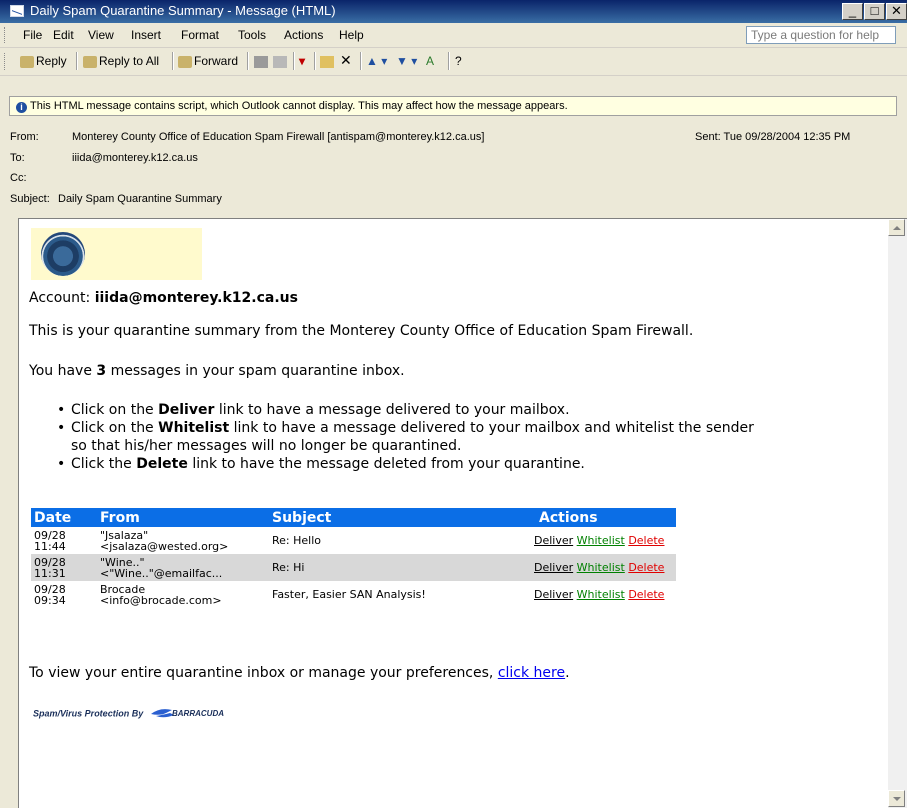 The height and width of the screenshot is (808, 907). Describe the element at coordinates (24, 137) in the screenshot. I see `from-label: From:` at that location.